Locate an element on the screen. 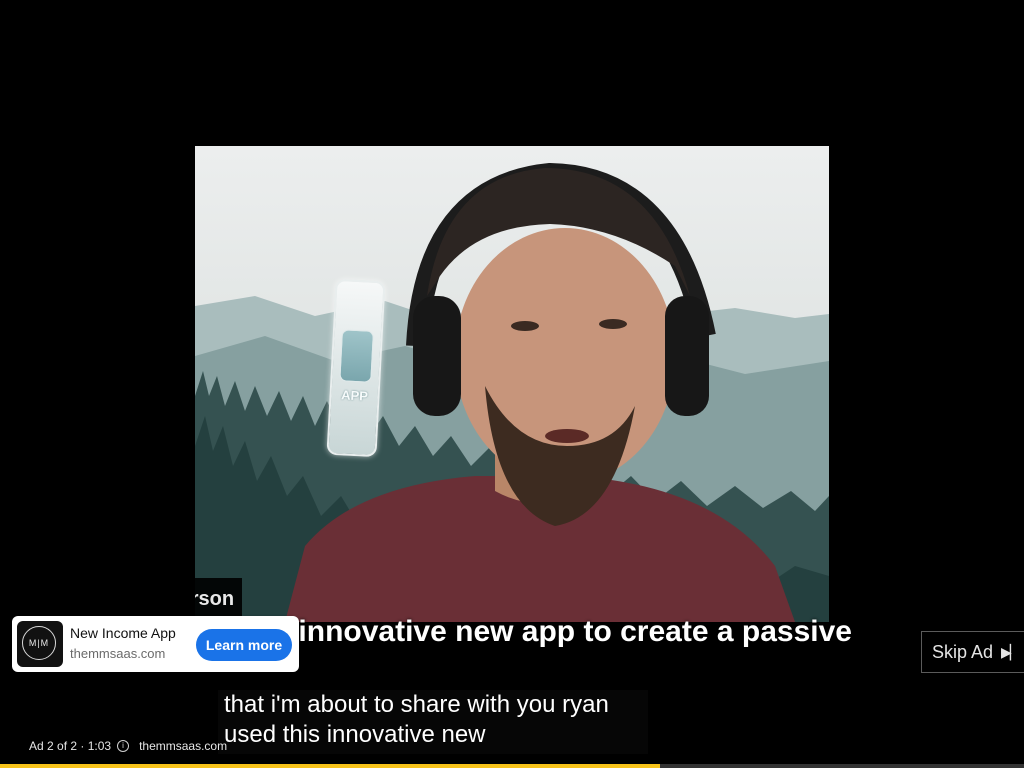  ad-domain: themmsaas.com is located at coordinates (117, 653).